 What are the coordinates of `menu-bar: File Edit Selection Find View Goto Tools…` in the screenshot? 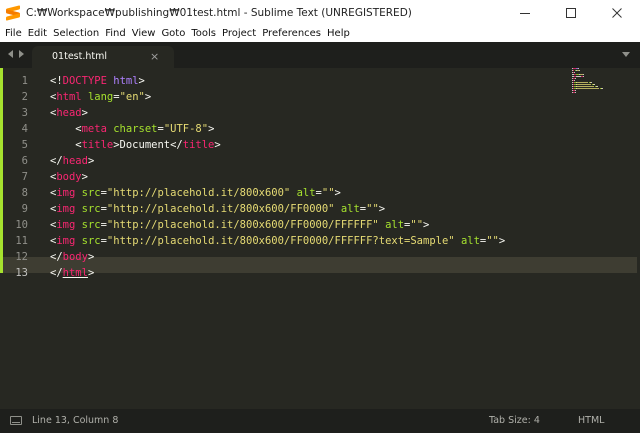 It's located at (320, 34).